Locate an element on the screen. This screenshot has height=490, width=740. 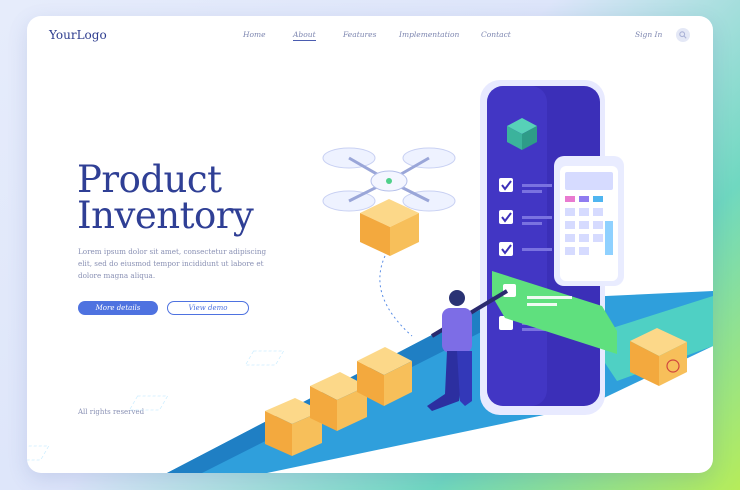
flight-path is located at coordinates (396, 296).